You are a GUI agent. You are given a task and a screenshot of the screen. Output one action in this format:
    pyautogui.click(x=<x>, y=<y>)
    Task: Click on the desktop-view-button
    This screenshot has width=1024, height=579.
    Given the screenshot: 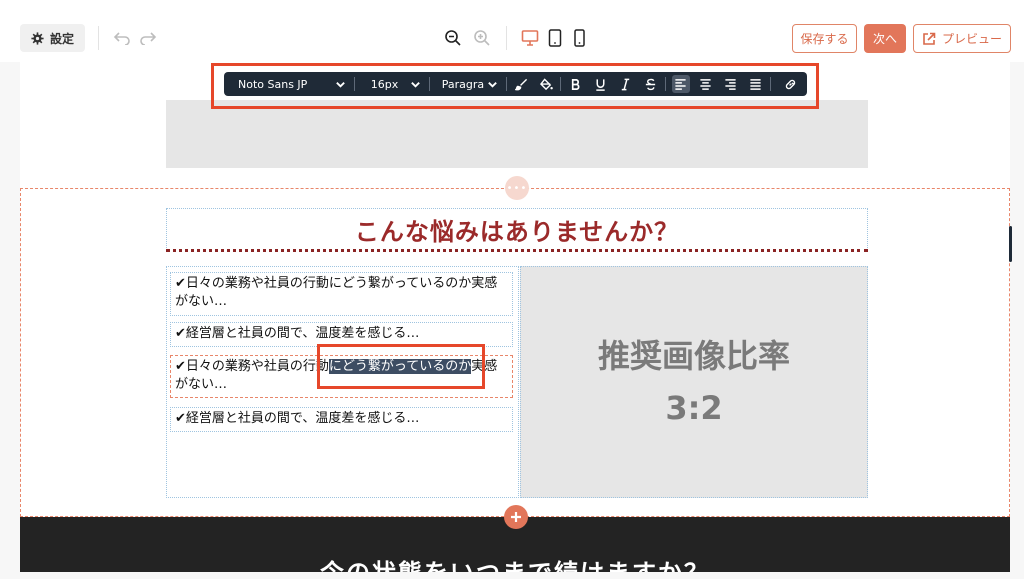 What is the action you would take?
    pyautogui.click(x=530, y=38)
    